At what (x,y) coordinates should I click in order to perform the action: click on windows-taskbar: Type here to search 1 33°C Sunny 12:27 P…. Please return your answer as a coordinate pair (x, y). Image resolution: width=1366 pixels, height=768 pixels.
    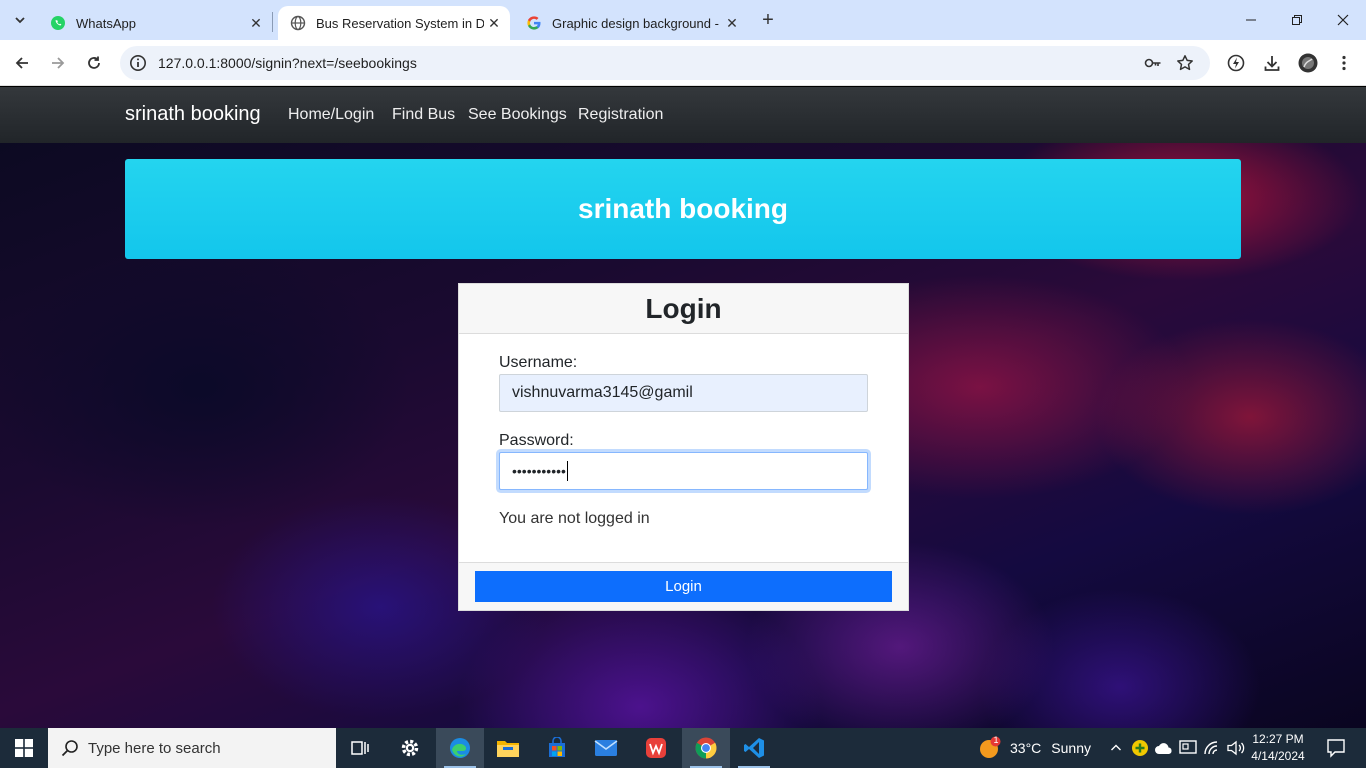
    Looking at the image, I should click on (683, 748).